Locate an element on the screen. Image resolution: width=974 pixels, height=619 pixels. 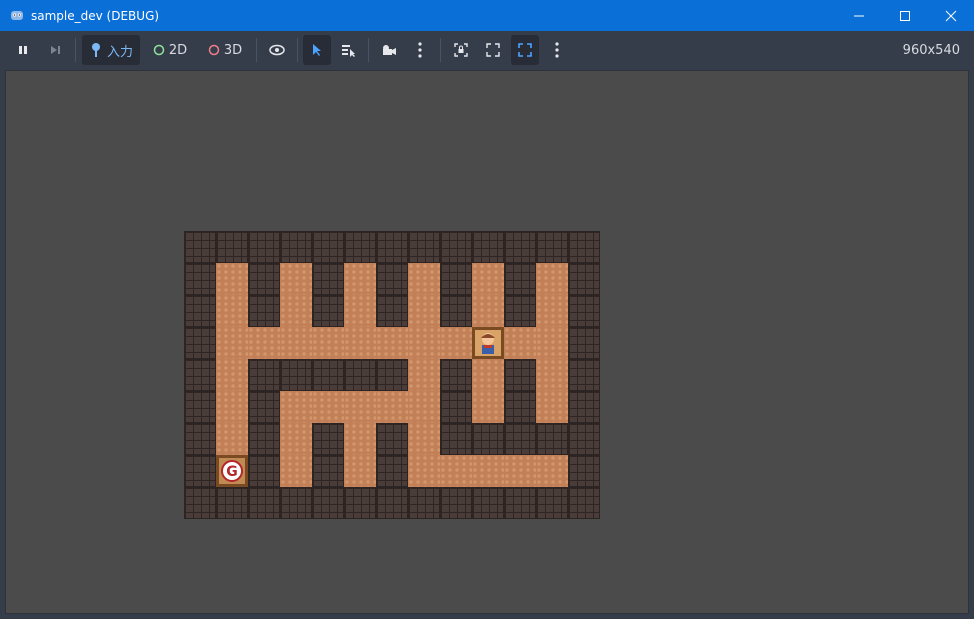
input-toggle-button: 入力 is located at coordinates (111, 50).